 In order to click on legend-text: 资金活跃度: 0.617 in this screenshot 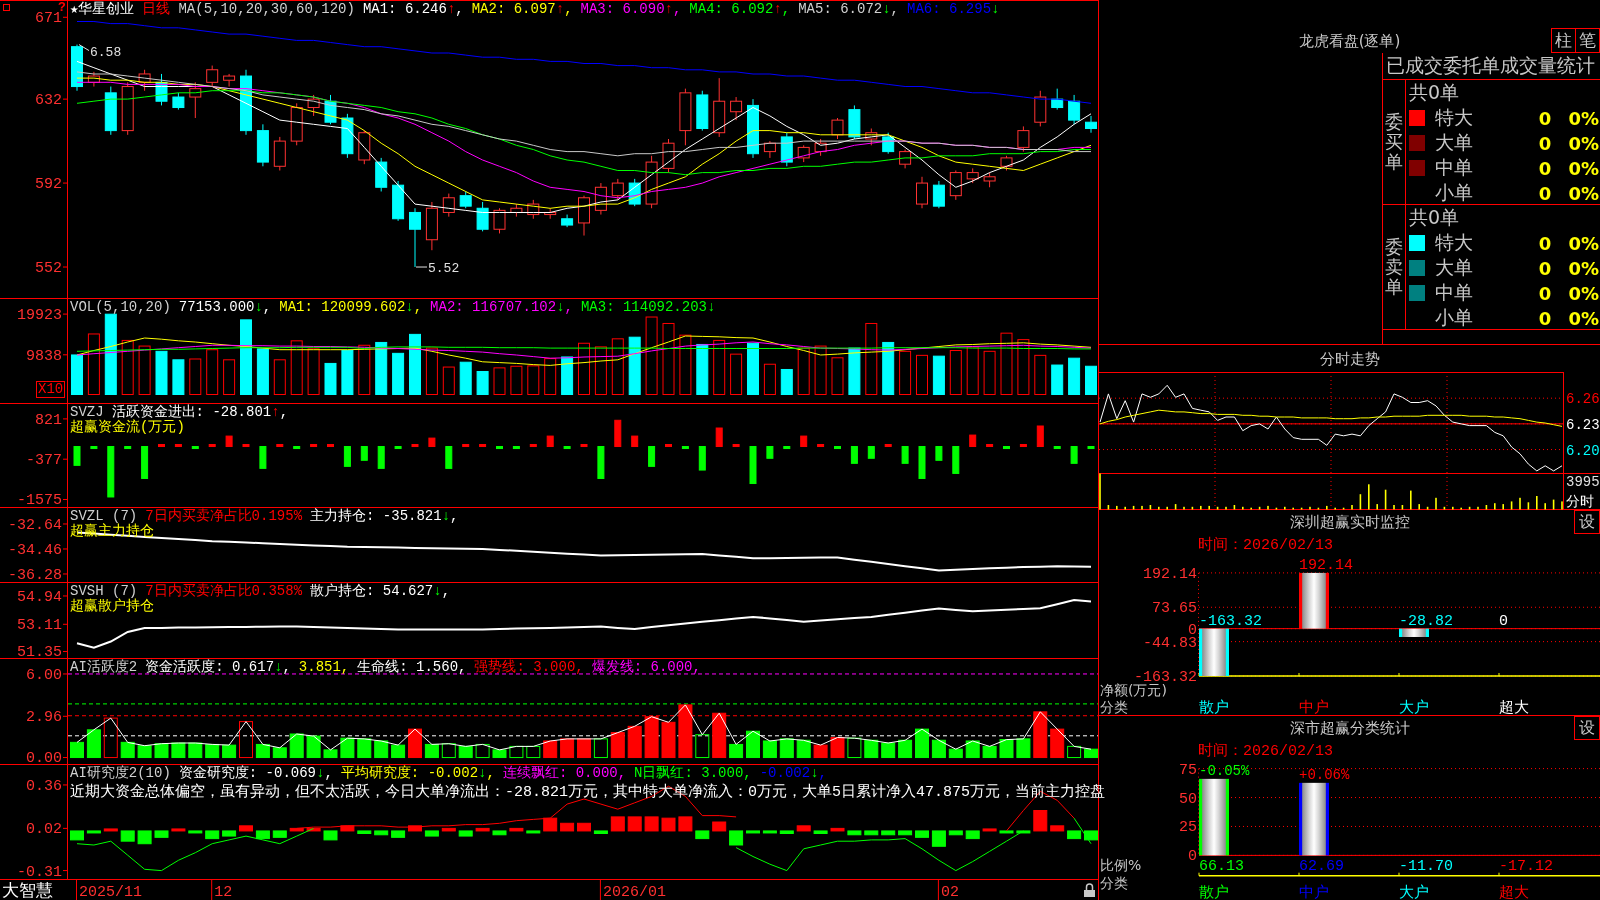, I will do `click(210, 667)`.